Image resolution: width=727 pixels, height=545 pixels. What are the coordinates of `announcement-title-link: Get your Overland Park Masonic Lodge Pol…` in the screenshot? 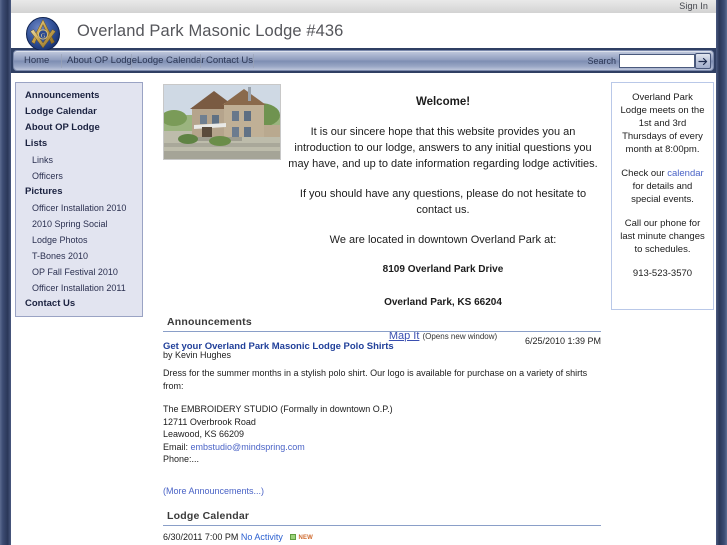 It's located at (278, 346).